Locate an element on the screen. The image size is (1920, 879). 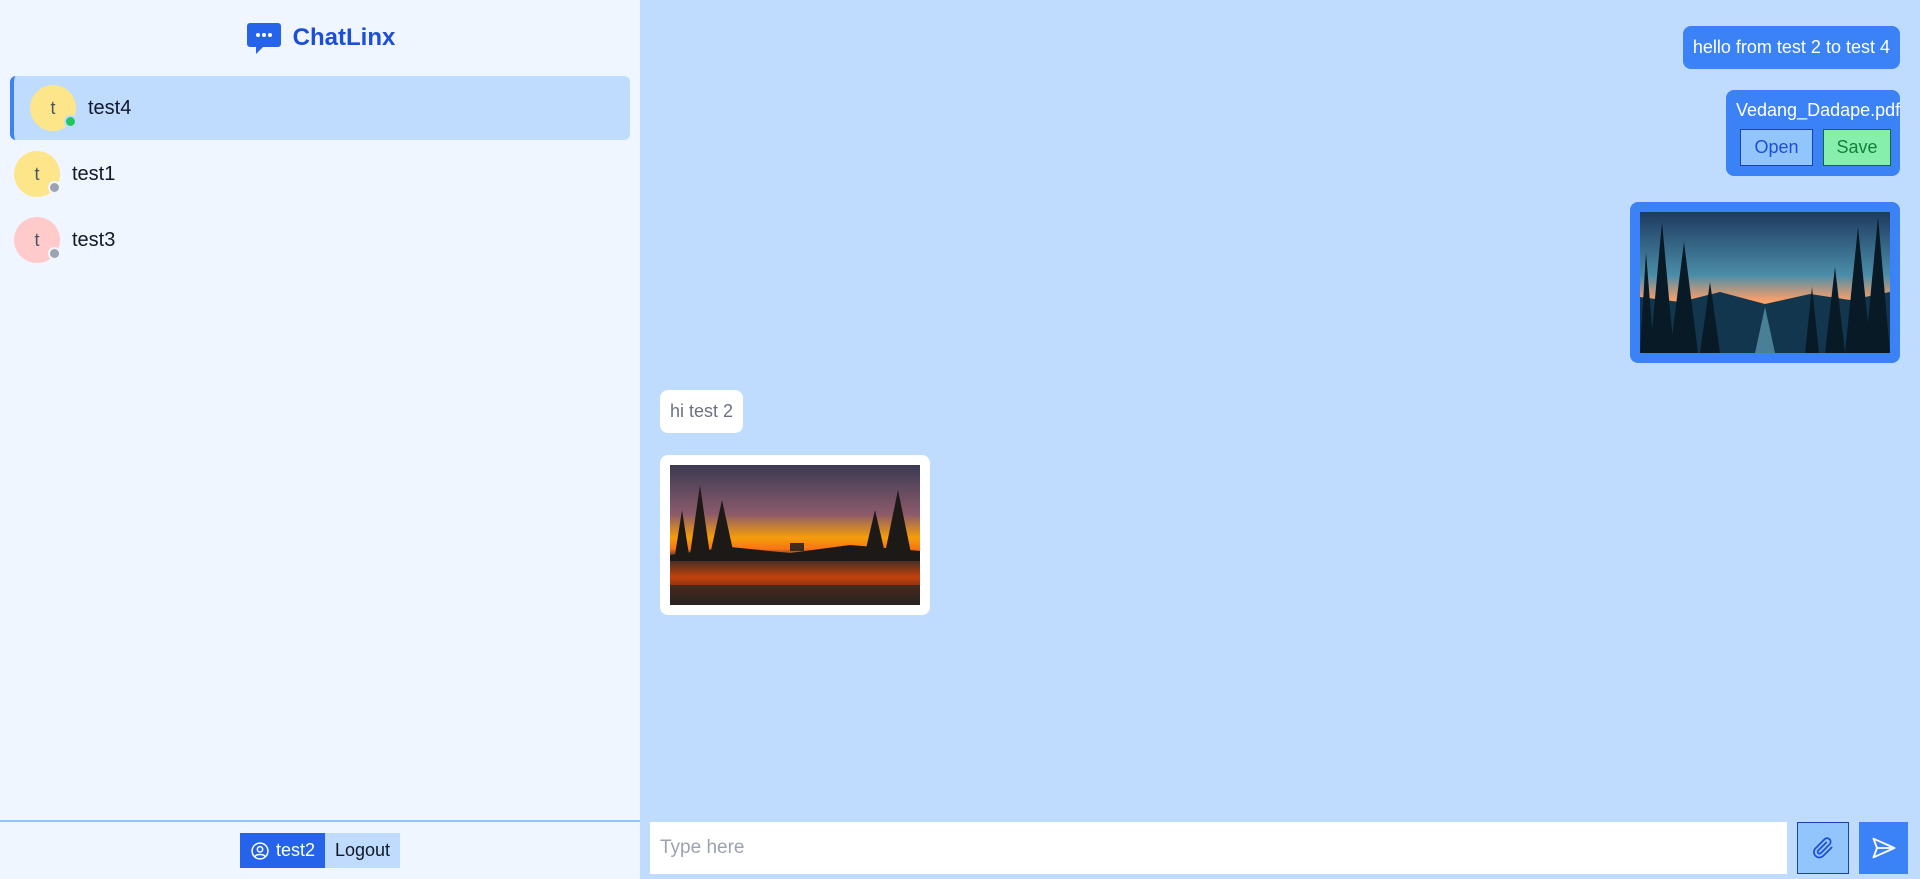
message-text: hello from test 2 to test 4 is located at coordinates (1791, 47).